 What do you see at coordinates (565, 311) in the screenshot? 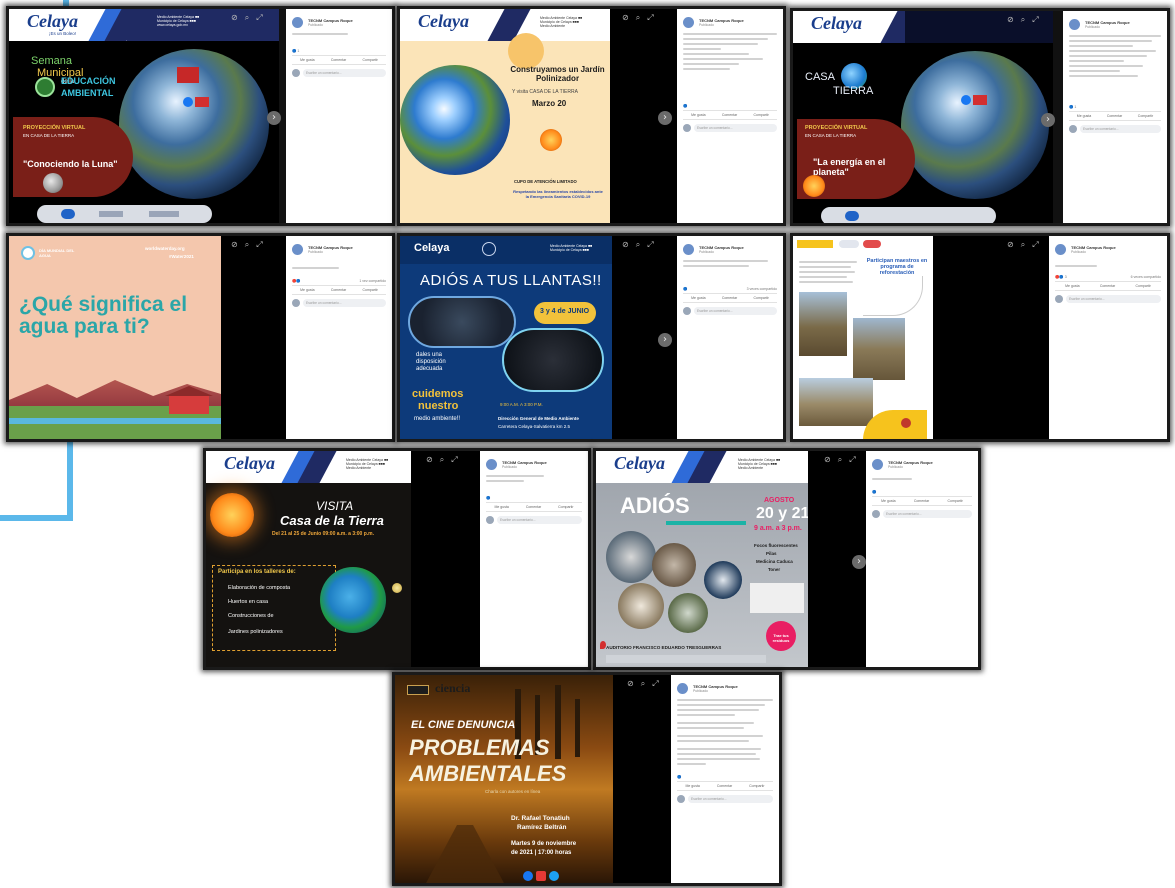
I see `fechas-junio: 3 y 4 de JUNIO` at bounding box center [565, 311].